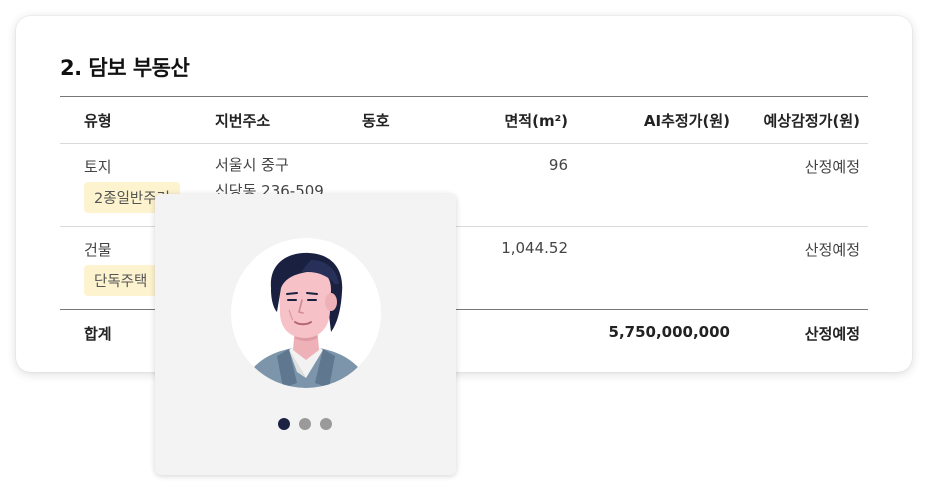 Image resolution: width=929 pixels, height=491 pixels. Describe the element at coordinates (464, 120) in the screenshot. I see `table-header-row: 유형 지번주소 동호 면적(m²) AI추정가(원) 예상감정가(원)` at that location.